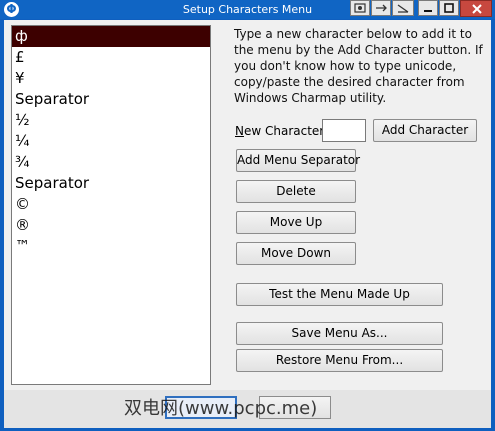 The width and height of the screenshot is (495, 431). Describe the element at coordinates (239, 131) in the screenshot. I see `new-character-label-accel: N` at that location.